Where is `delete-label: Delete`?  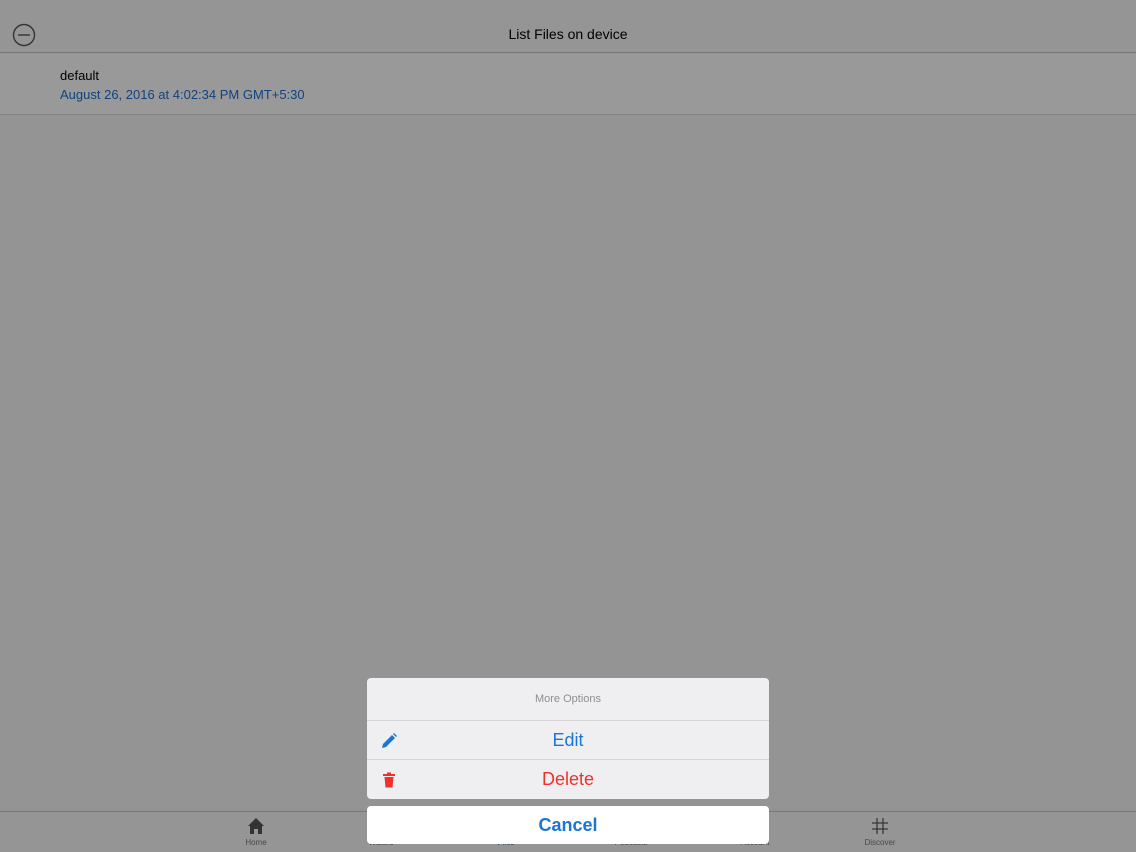
delete-label: Delete is located at coordinates (568, 779).